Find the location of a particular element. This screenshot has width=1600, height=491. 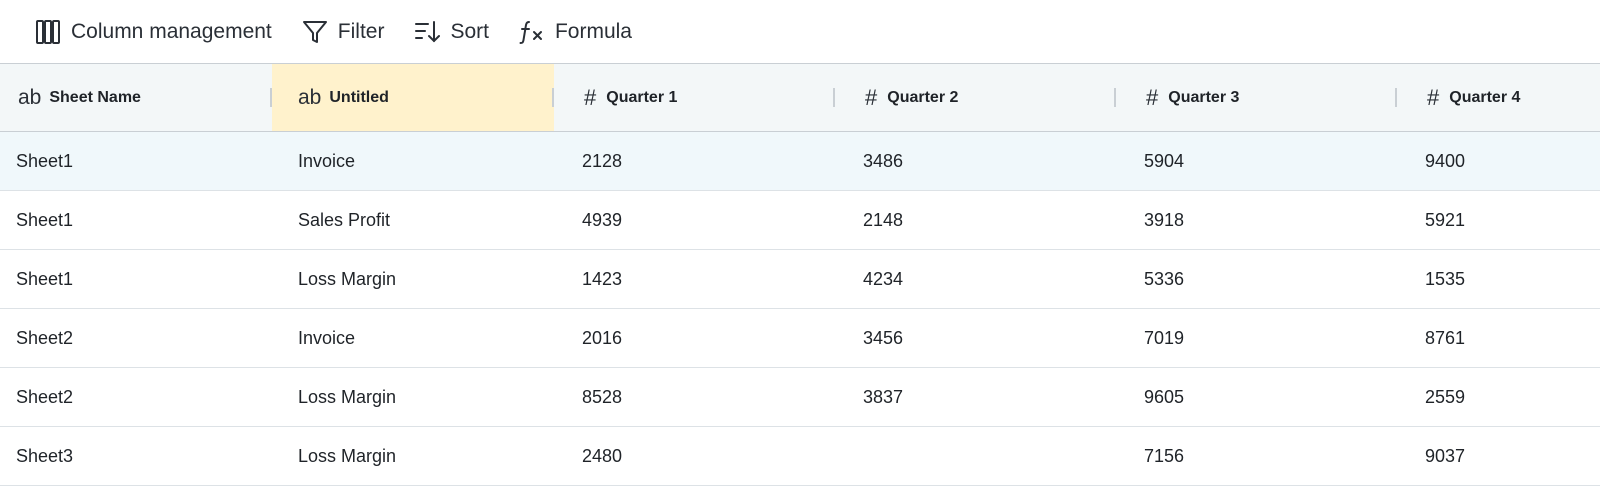

cell-quarter-4: 1535 is located at coordinates (1498, 279).